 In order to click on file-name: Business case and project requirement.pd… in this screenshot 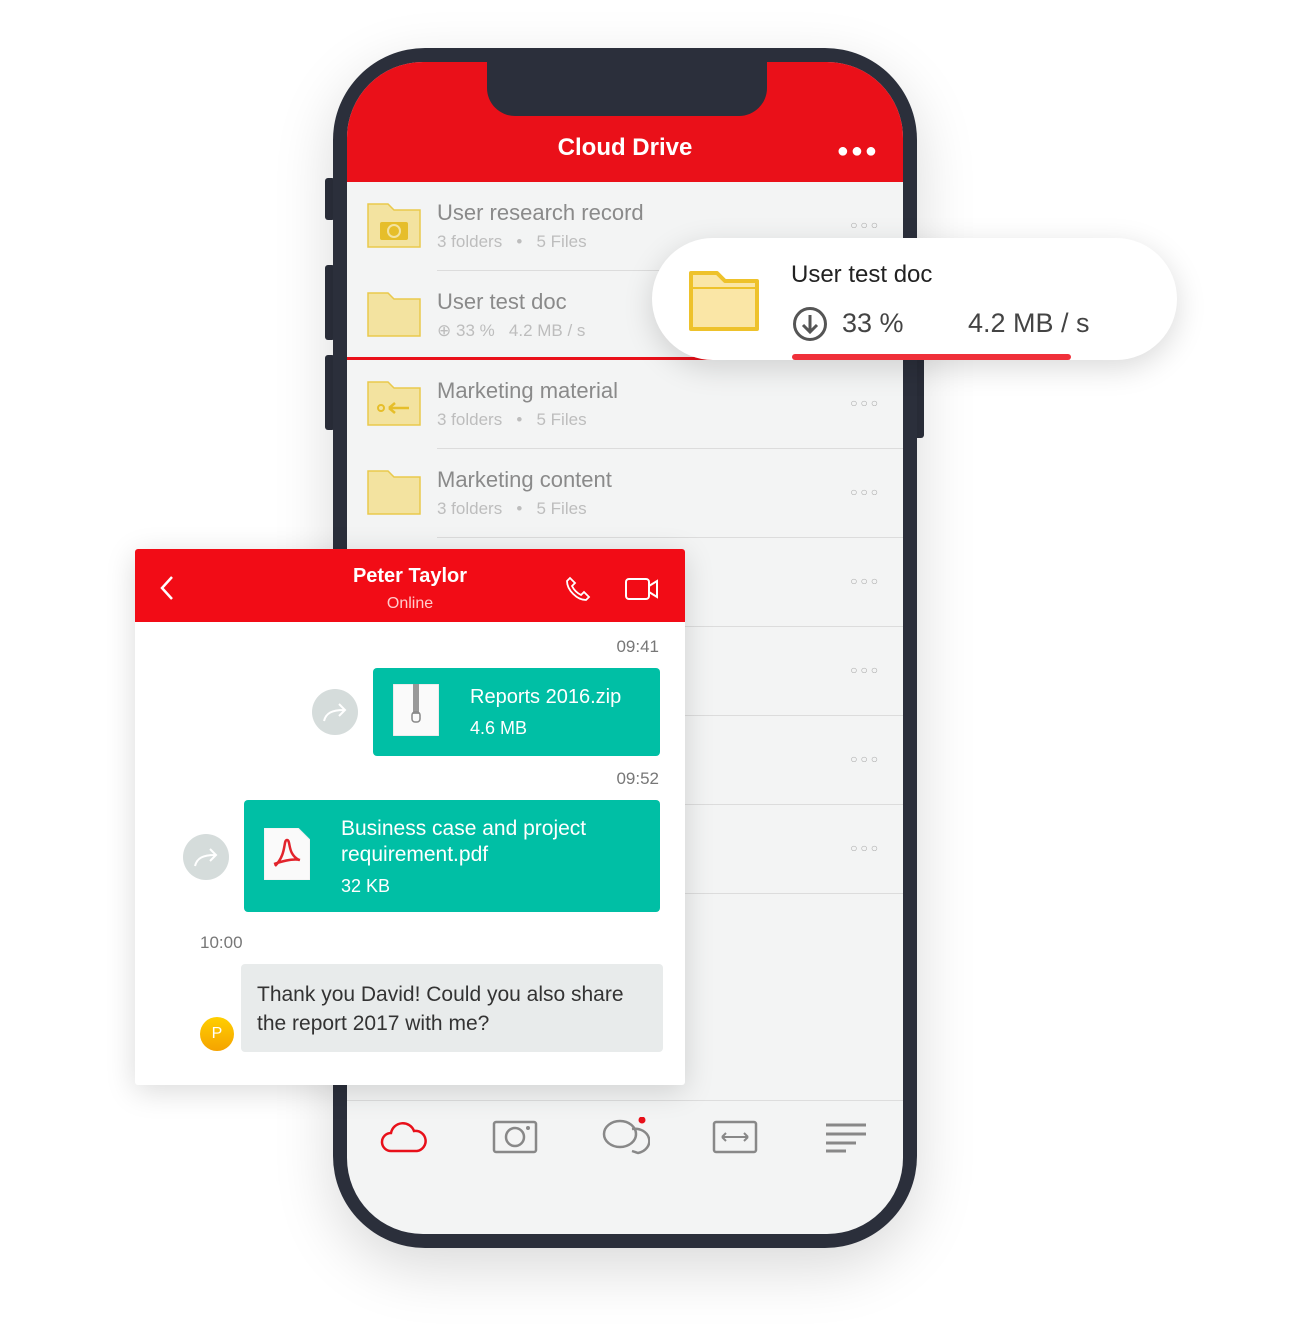, I will do `click(464, 841)`.